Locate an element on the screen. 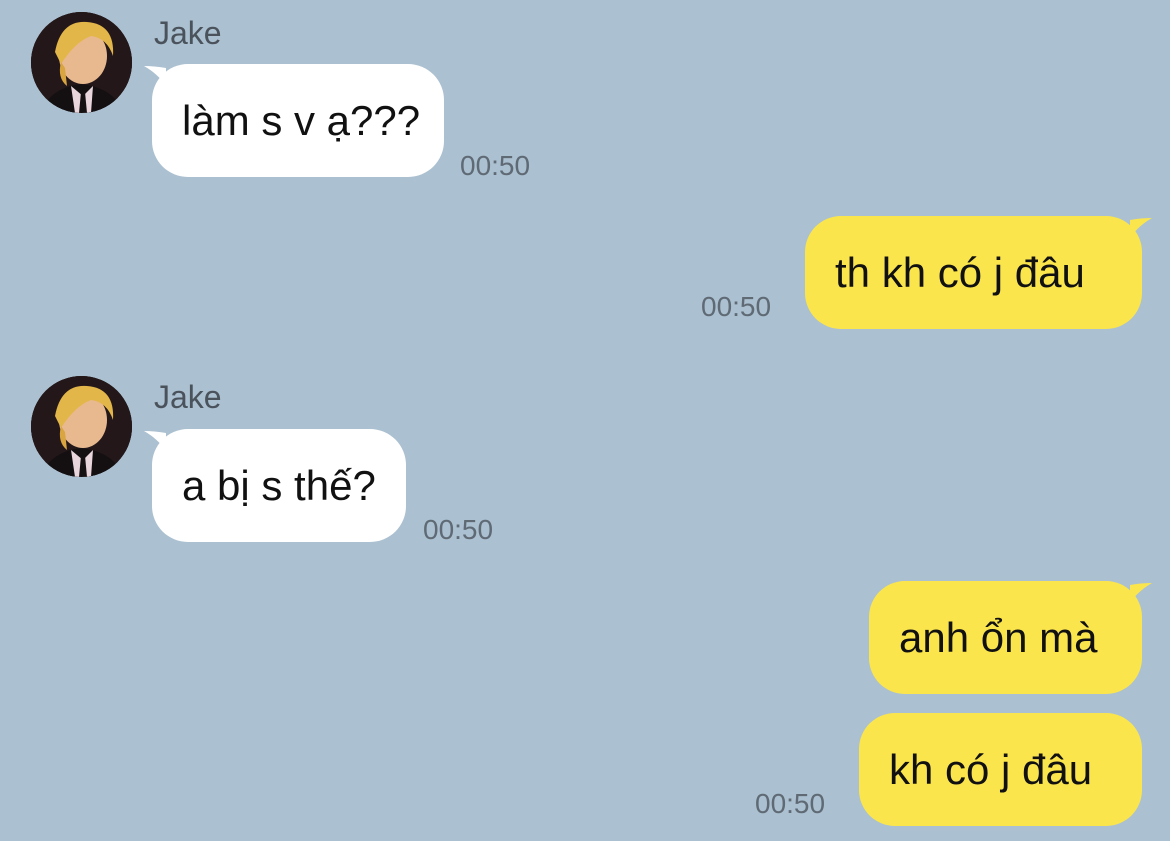 The height and width of the screenshot is (841, 1170). message-text: th kh có j đâu is located at coordinates (960, 272).